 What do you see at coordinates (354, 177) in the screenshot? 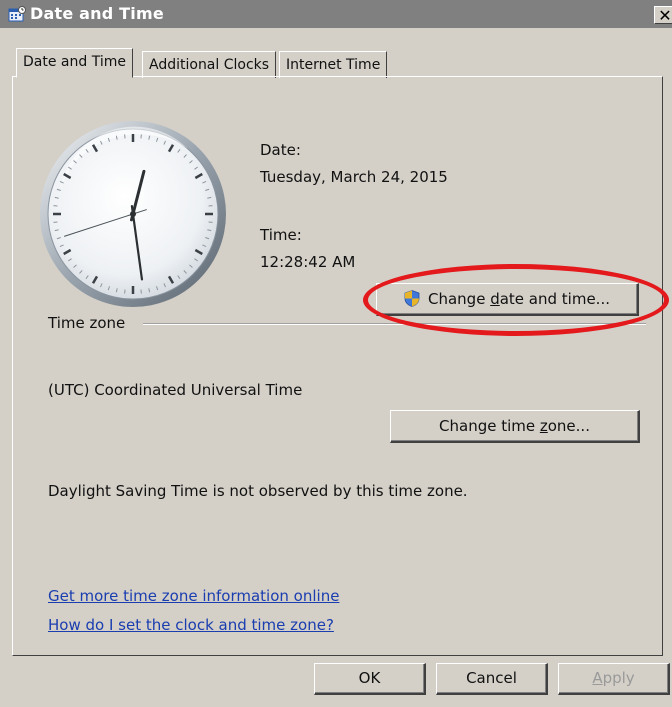
I see `date-value: Tuesday, March 24, 2015` at bounding box center [354, 177].